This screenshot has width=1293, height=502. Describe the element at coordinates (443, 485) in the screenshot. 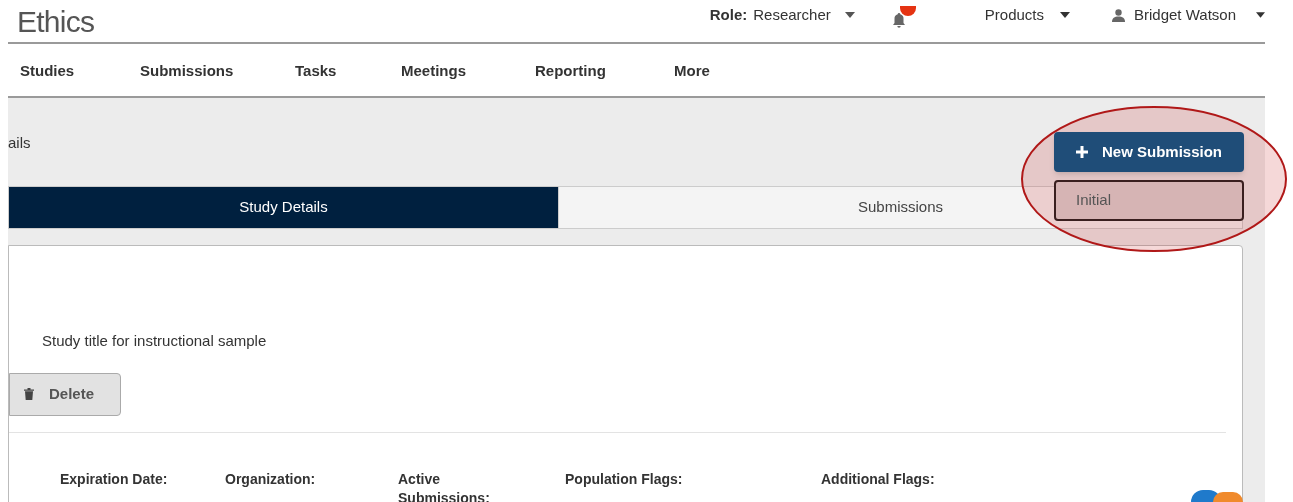

I see `field-label: Active Submissions:` at that location.